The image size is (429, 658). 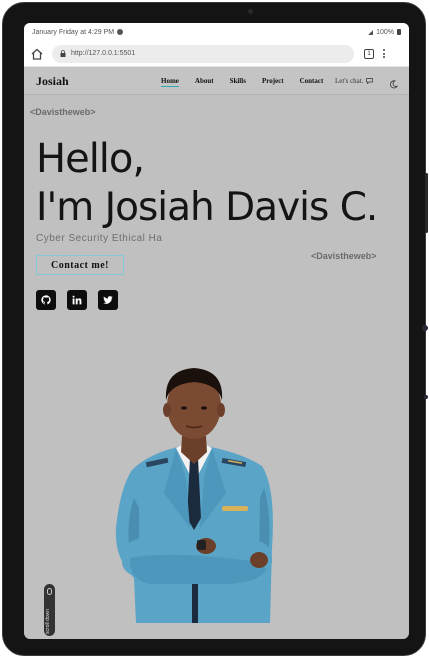 I want to click on status-bar: January Friday at 4:29 PM 100%, so click(x=216, y=32).